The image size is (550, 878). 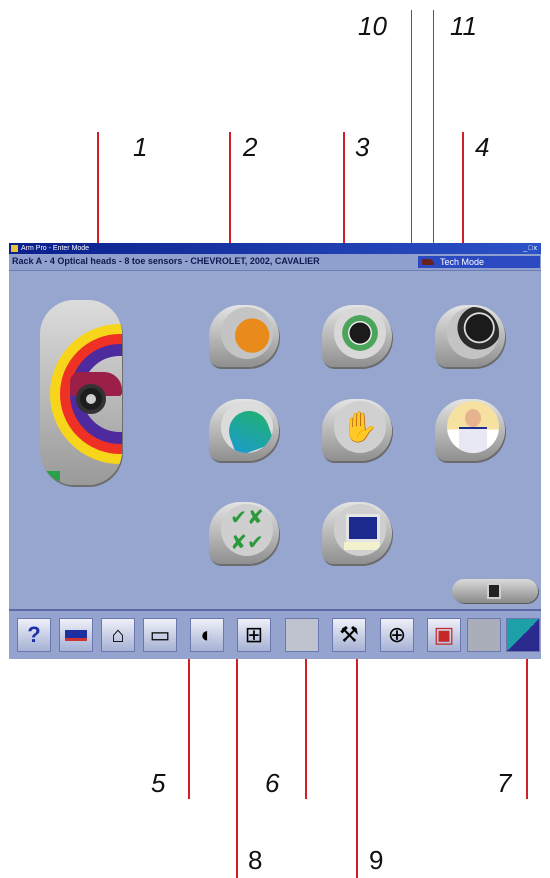 What do you see at coordinates (349, 635) in the screenshot?
I see `tools-icon: ⚒` at bounding box center [349, 635].